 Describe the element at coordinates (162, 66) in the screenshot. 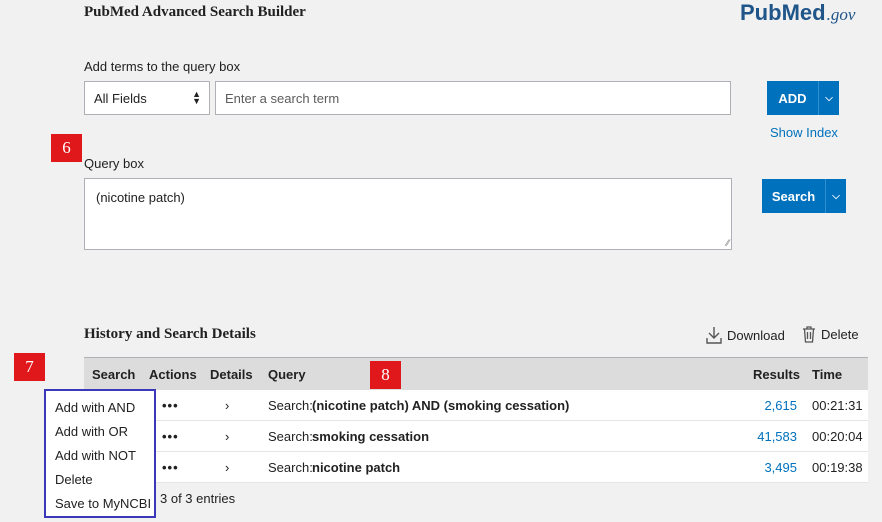

I see `add-terms-label: Add terms to the query box` at that location.